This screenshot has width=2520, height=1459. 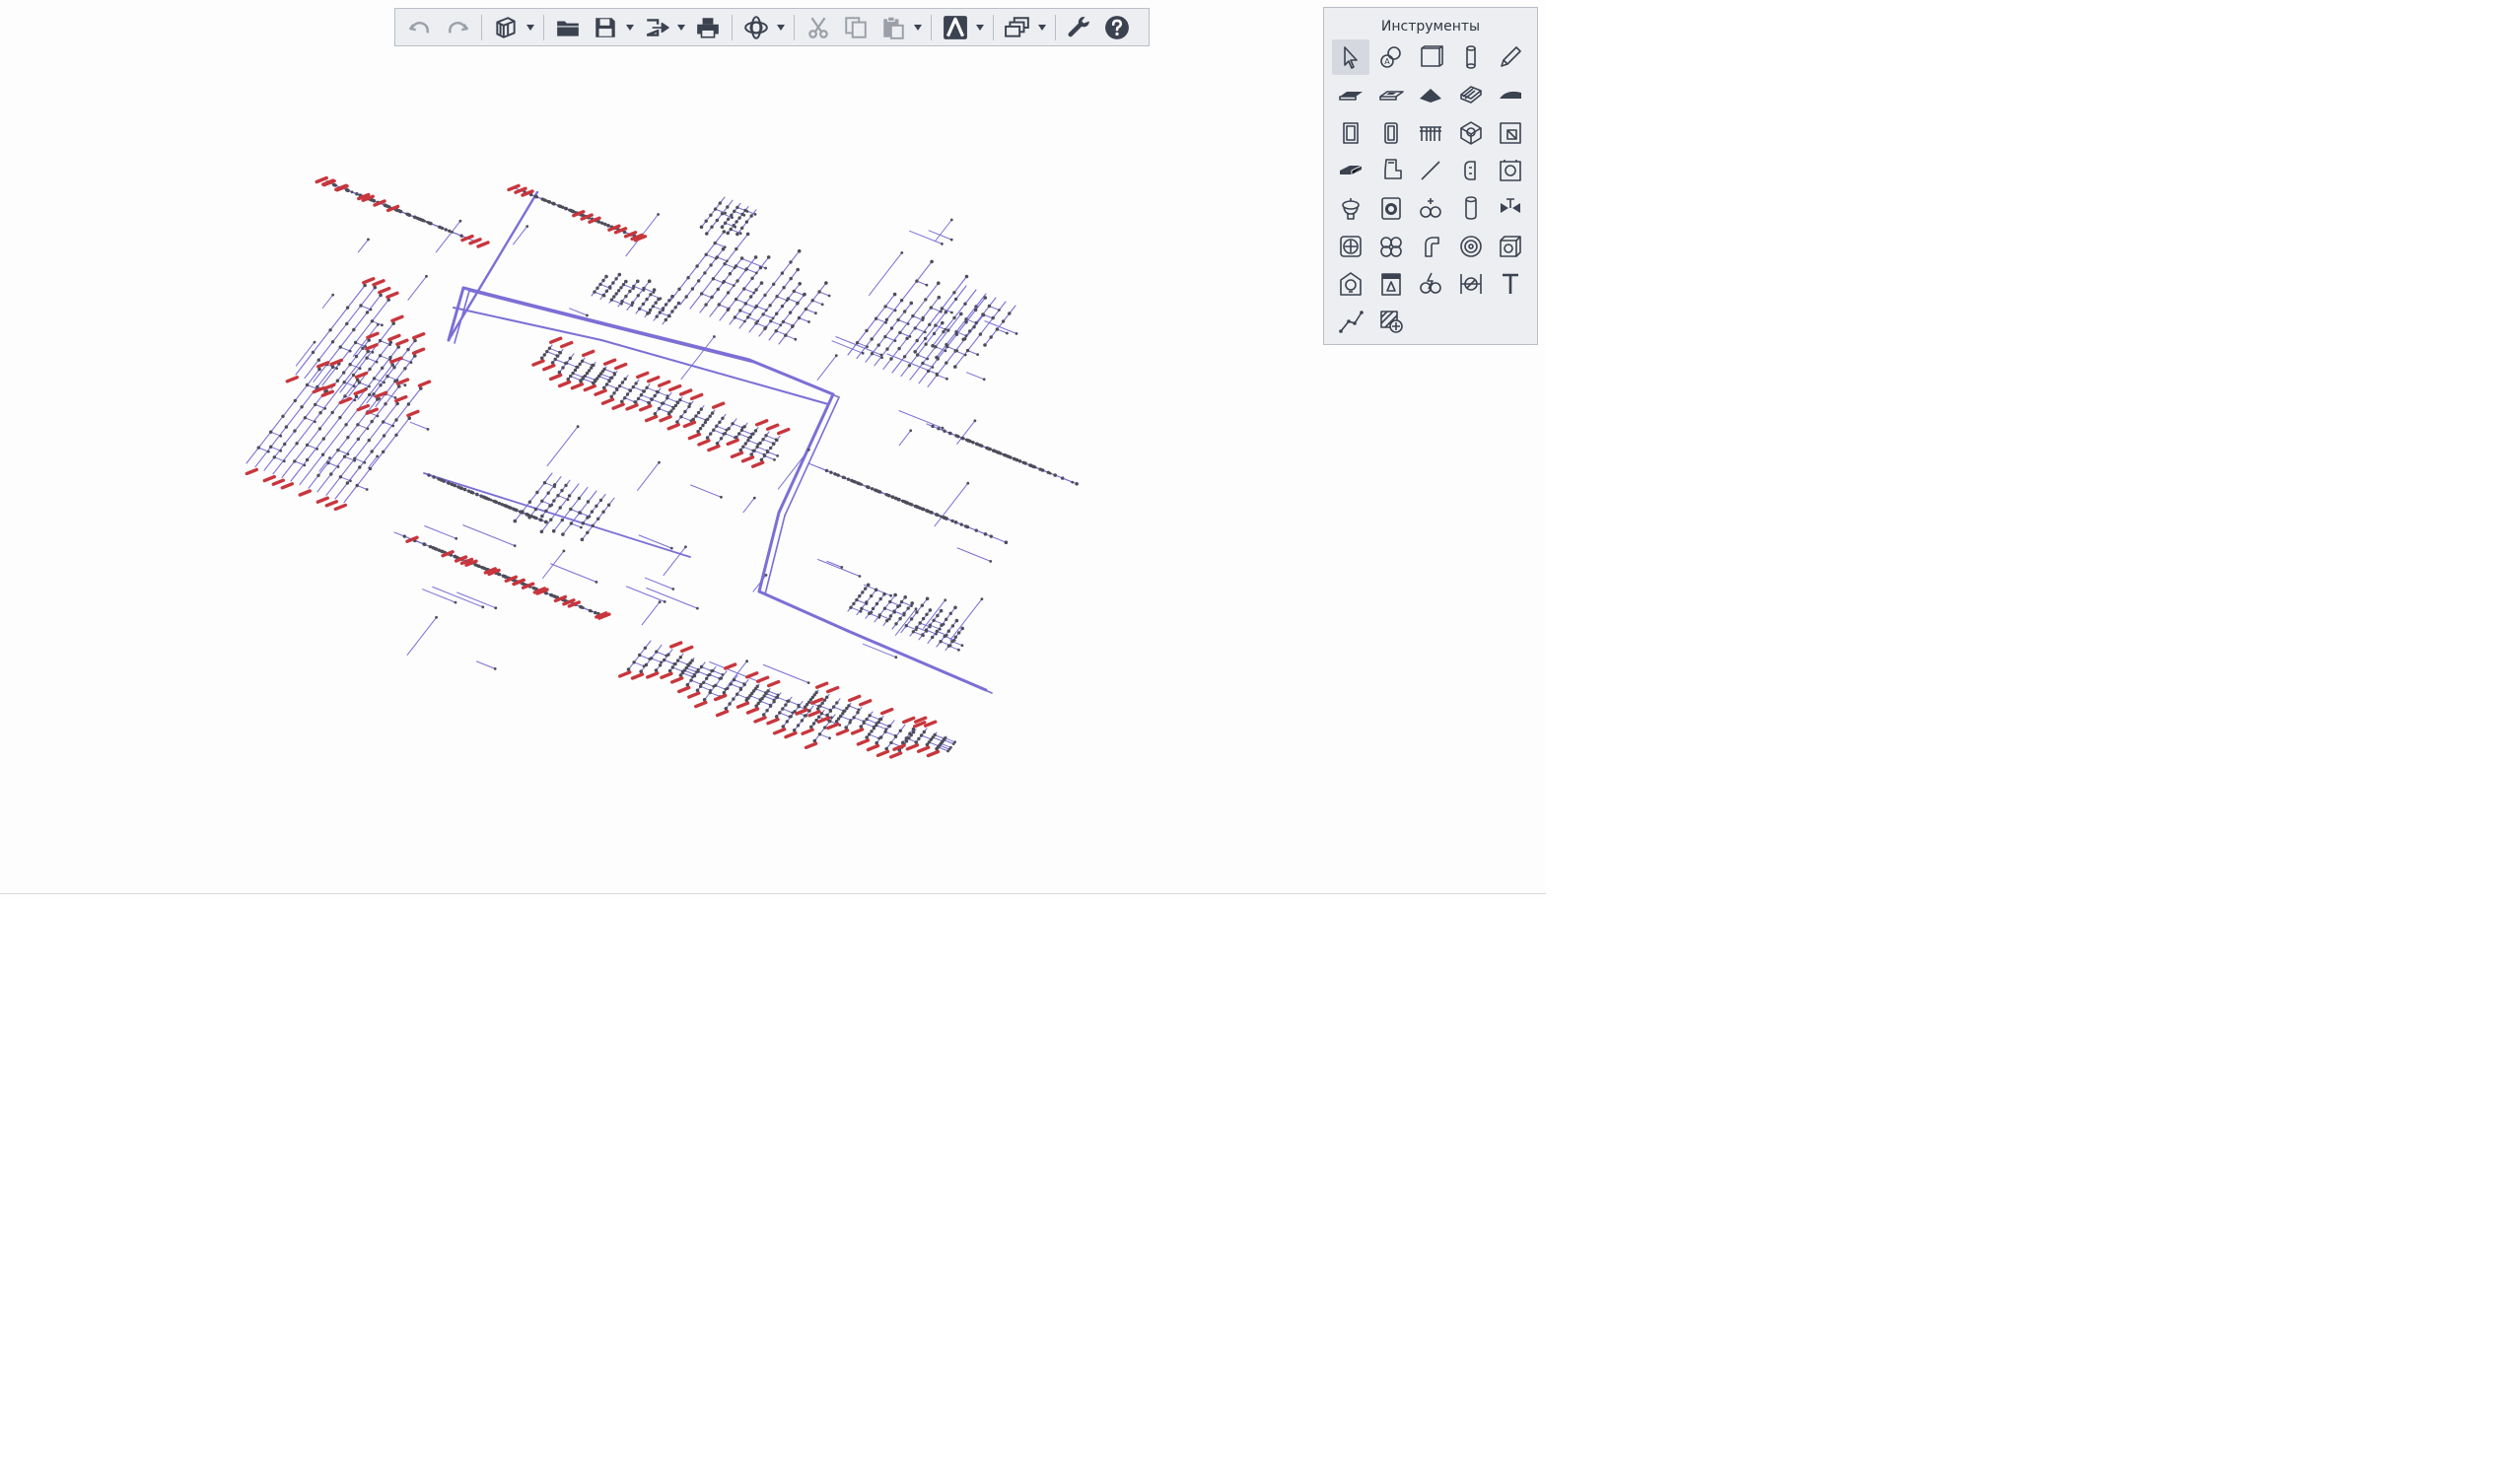 I want to click on duct-fitting-icon, so click(x=1392, y=169).